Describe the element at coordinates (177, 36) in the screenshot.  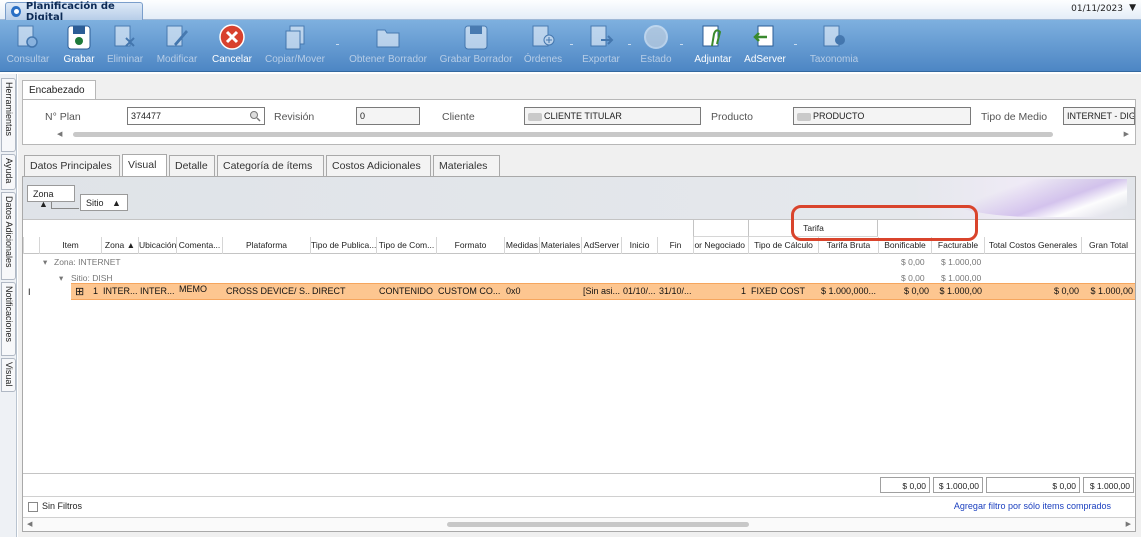
I see `edit-icon` at that location.